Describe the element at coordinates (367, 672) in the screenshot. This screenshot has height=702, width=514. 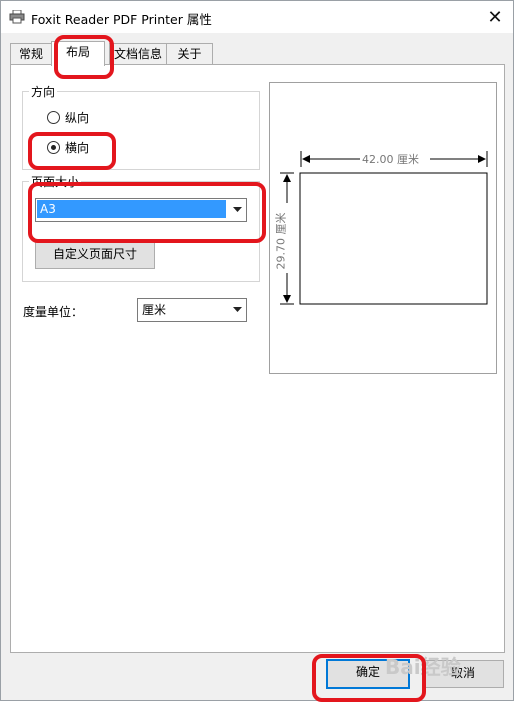
I see `ok-button-label: 确定` at that location.